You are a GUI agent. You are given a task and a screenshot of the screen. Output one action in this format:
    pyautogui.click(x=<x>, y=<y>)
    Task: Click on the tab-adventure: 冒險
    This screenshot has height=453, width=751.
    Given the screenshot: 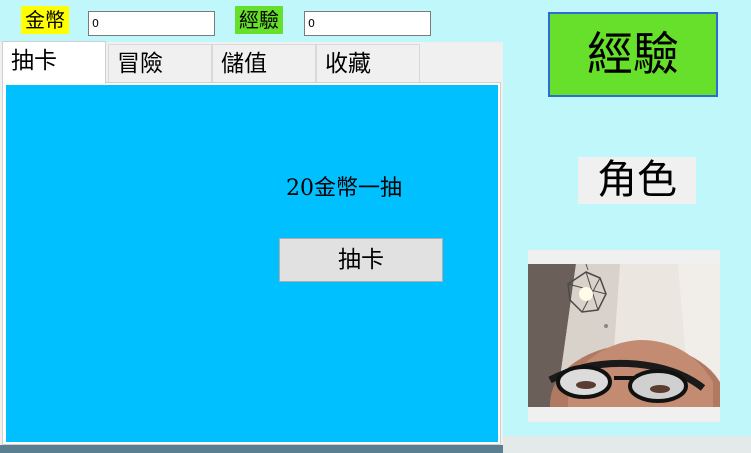 What is the action you would take?
    pyautogui.click(x=160, y=63)
    